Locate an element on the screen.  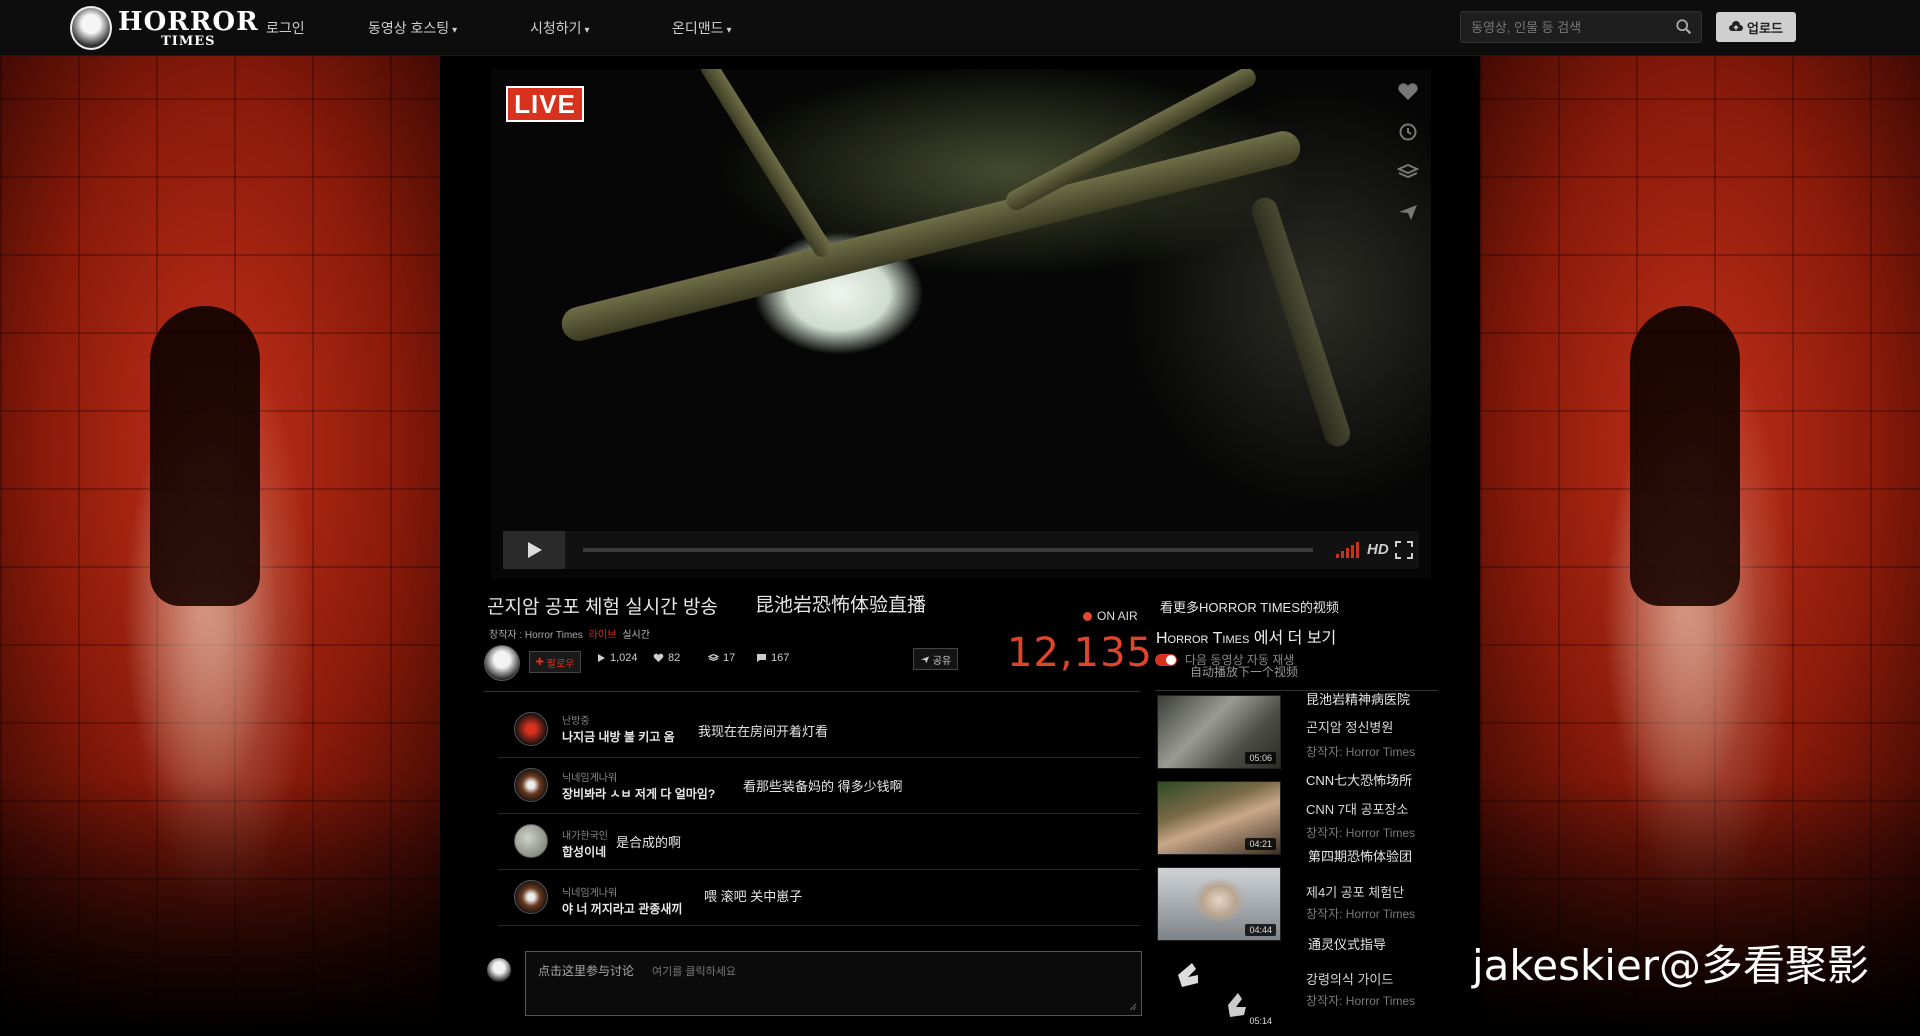
chat-text: 장비봐라 ㅅㅂ 저게 다 얼마임? is located at coordinates (639, 794).